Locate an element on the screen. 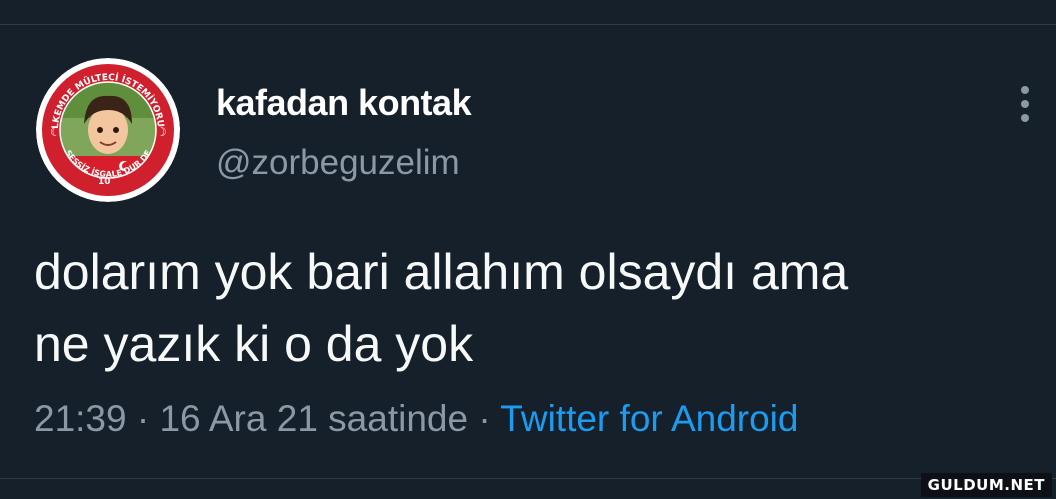 This screenshot has height=499, width=1056. top-divider is located at coordinates (528, 24).